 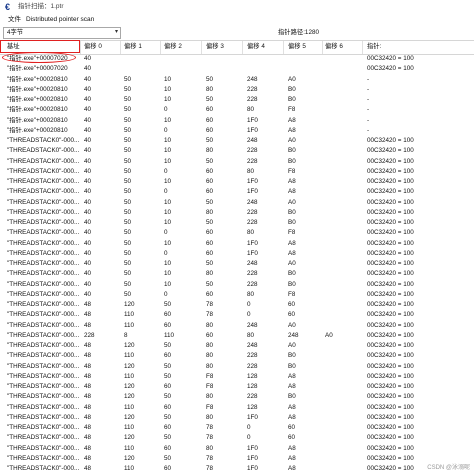 I want to click on column-header-offset-3: 偏移 3, so click(x=215, y=47).